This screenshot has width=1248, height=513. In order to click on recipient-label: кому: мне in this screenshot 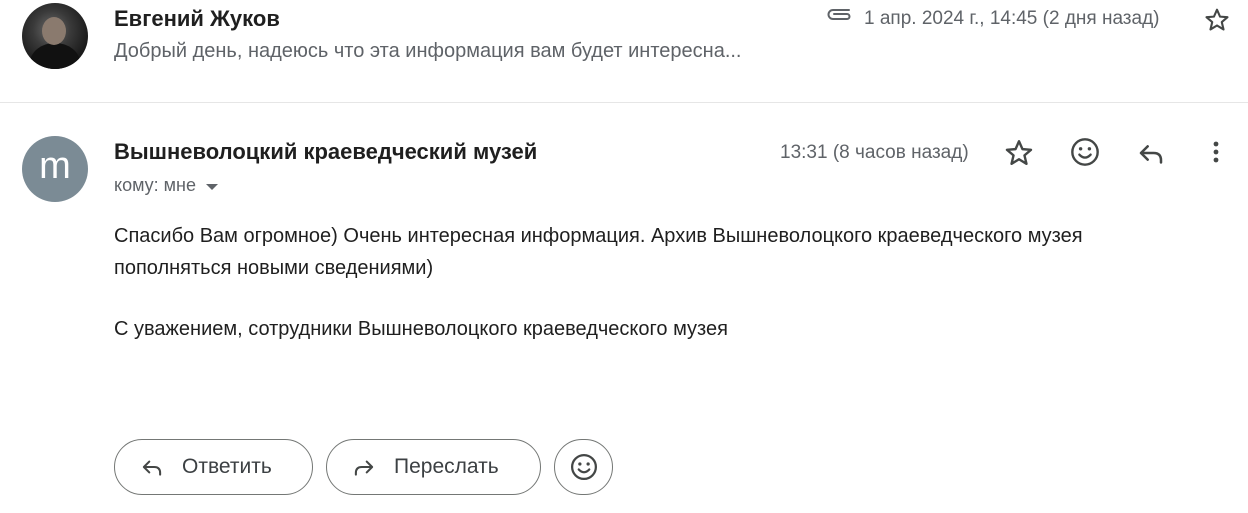, I will do `click(155, 185)`.